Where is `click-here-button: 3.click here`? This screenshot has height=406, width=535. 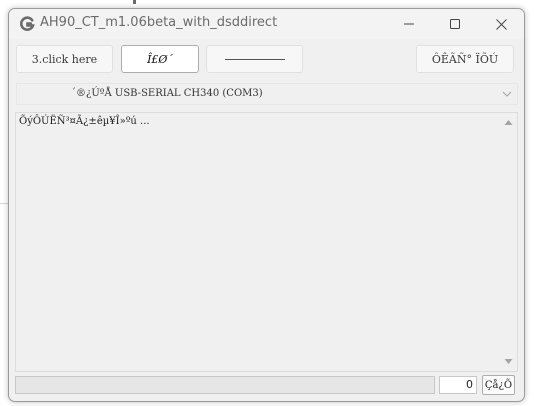
click-here-button: 3.click here is located at coordinates (64, 59).